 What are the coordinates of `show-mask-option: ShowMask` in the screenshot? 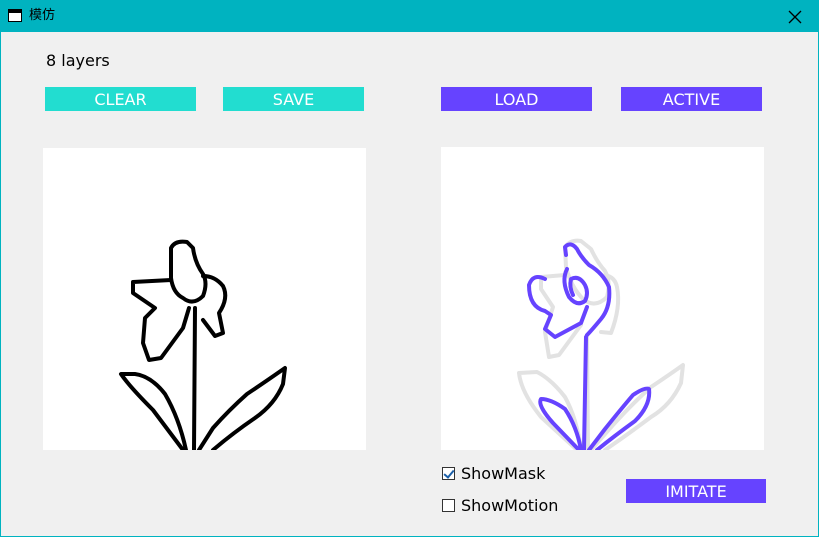 It's located at (493, 473).